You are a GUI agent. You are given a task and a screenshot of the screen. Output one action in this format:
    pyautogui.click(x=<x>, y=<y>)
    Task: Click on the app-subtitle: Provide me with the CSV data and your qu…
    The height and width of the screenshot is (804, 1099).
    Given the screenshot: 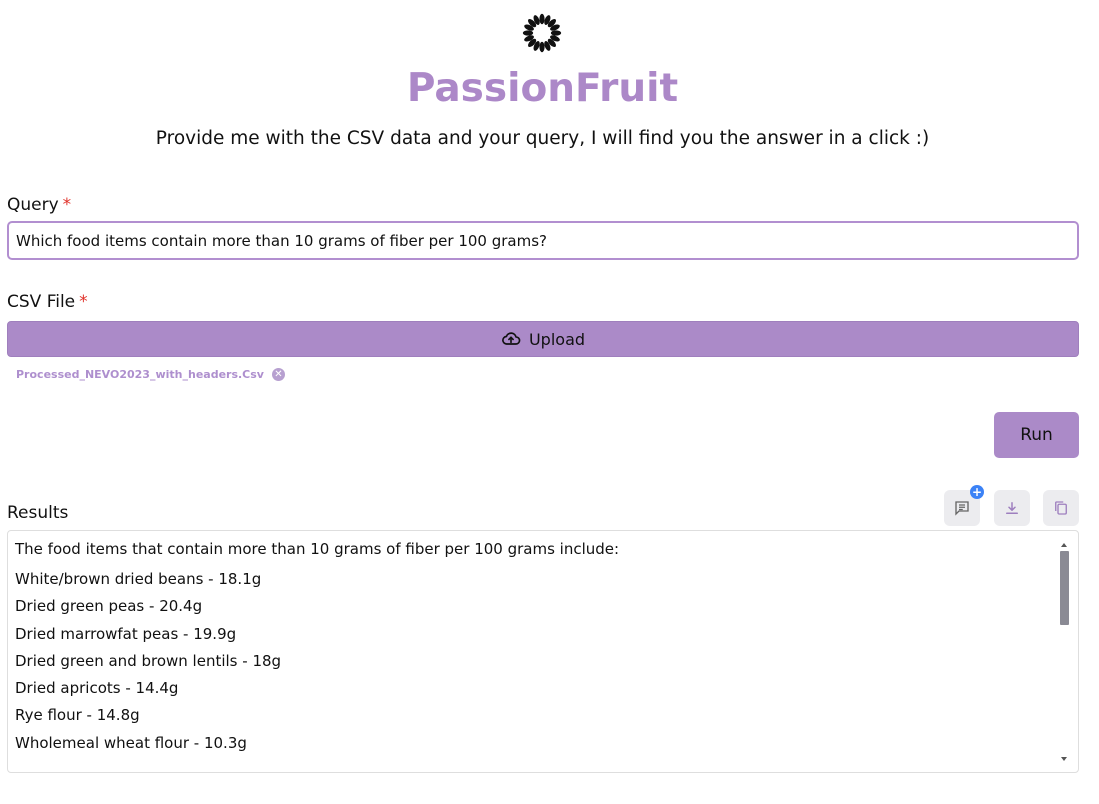 What is the action you would take?
    pyautogui.click(x=542, y=138)
    